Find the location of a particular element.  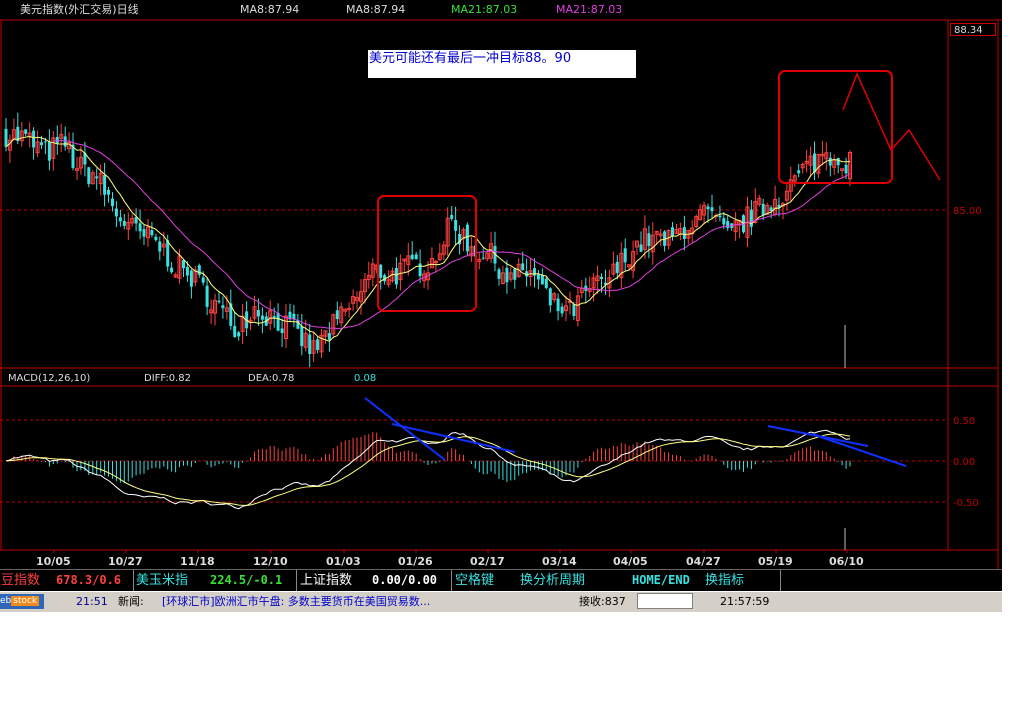

macd-tick-label: 0.00 is located at coordinates (964, 462).